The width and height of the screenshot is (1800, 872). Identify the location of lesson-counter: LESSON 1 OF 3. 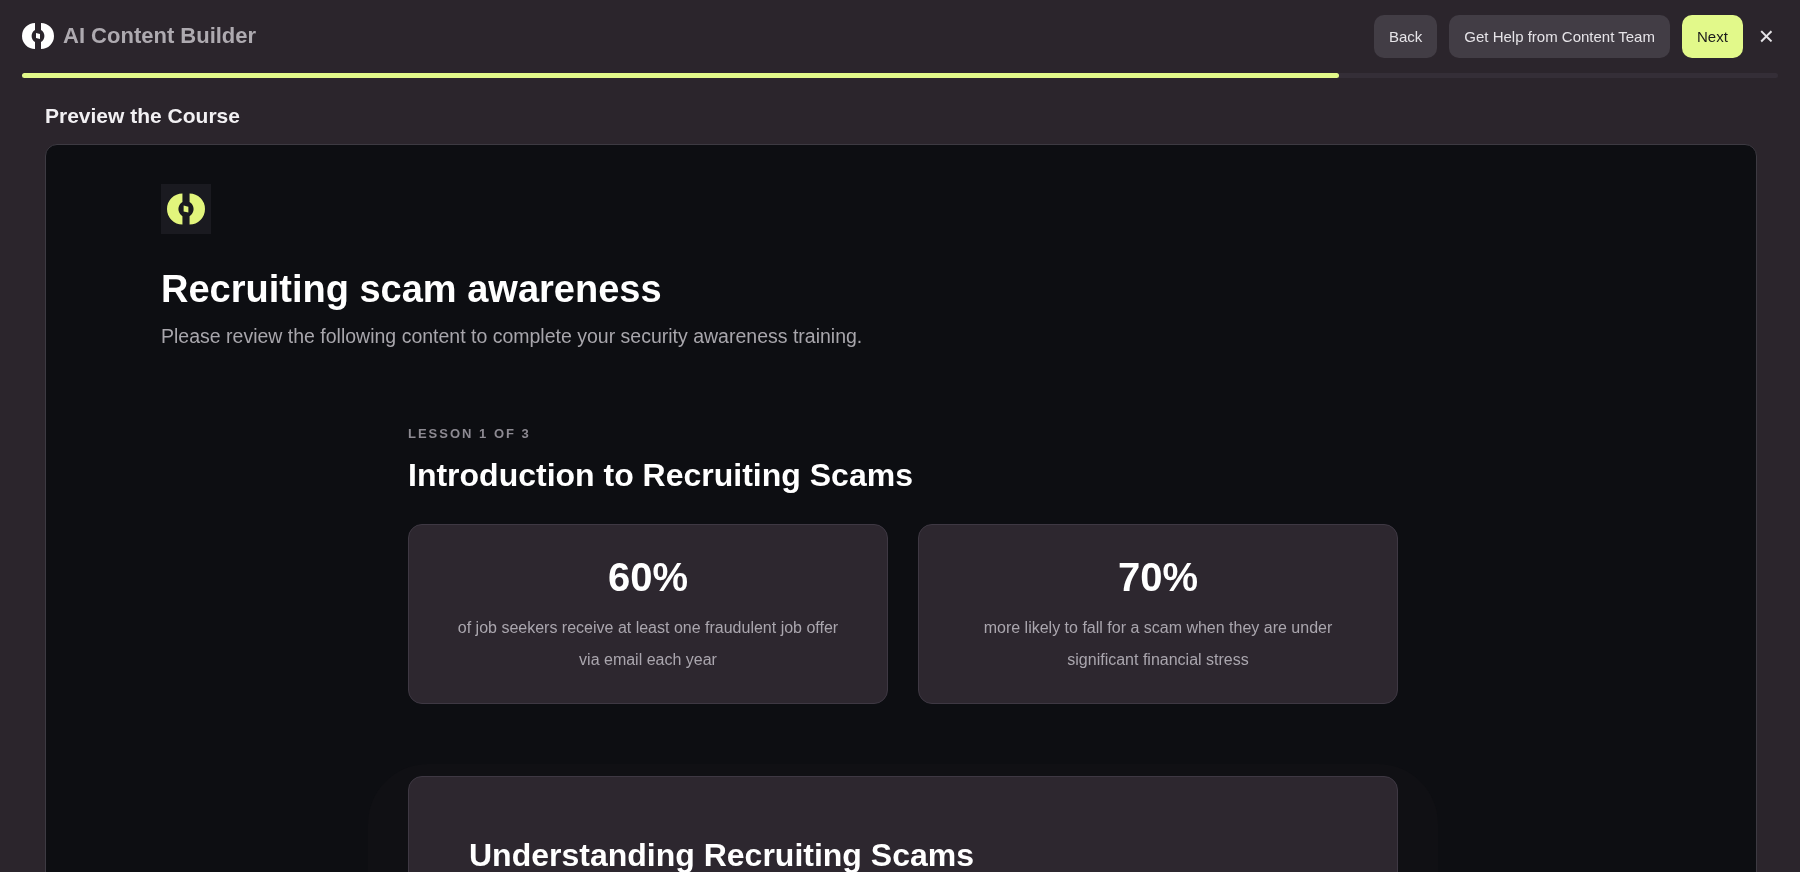
(470, 433).